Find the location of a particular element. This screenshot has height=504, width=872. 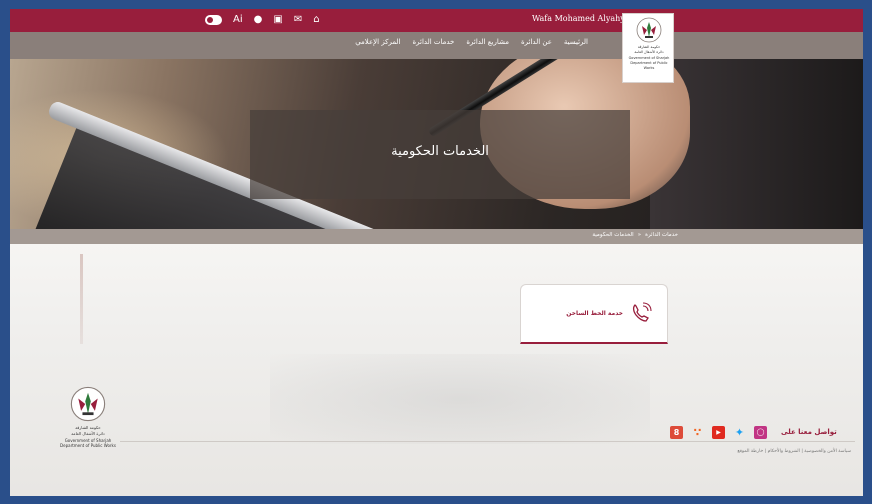

logo-ar-dept: دائرة الأشغال العامة is located at coordinates (649, 52).